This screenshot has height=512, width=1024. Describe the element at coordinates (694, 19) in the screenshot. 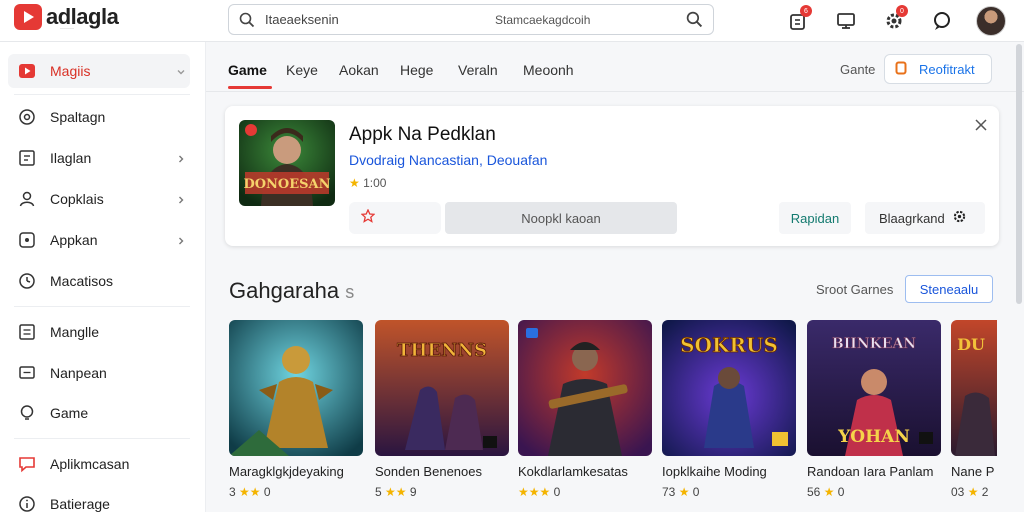

I see `search-submit-icon` at that location.